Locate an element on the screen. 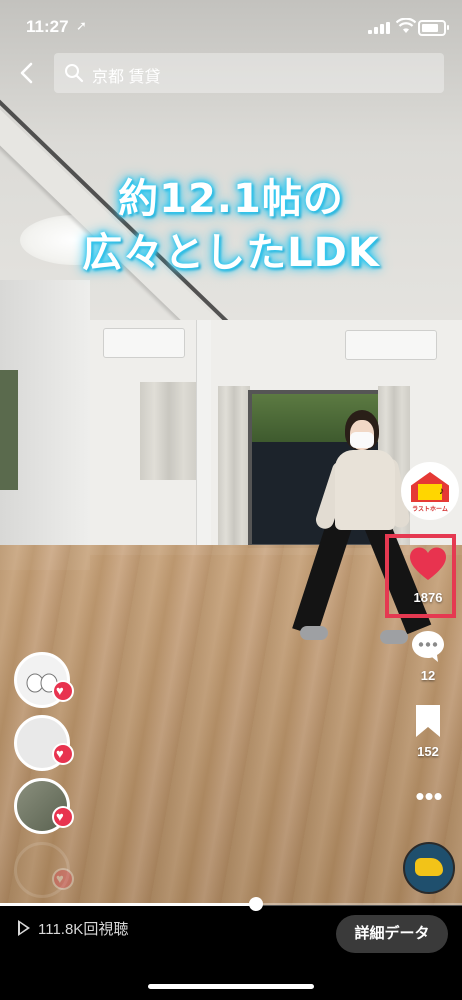 This screenshot has width=462, height=1000. detail-data-button: 詳細データ is located at coordinates (392, 934).